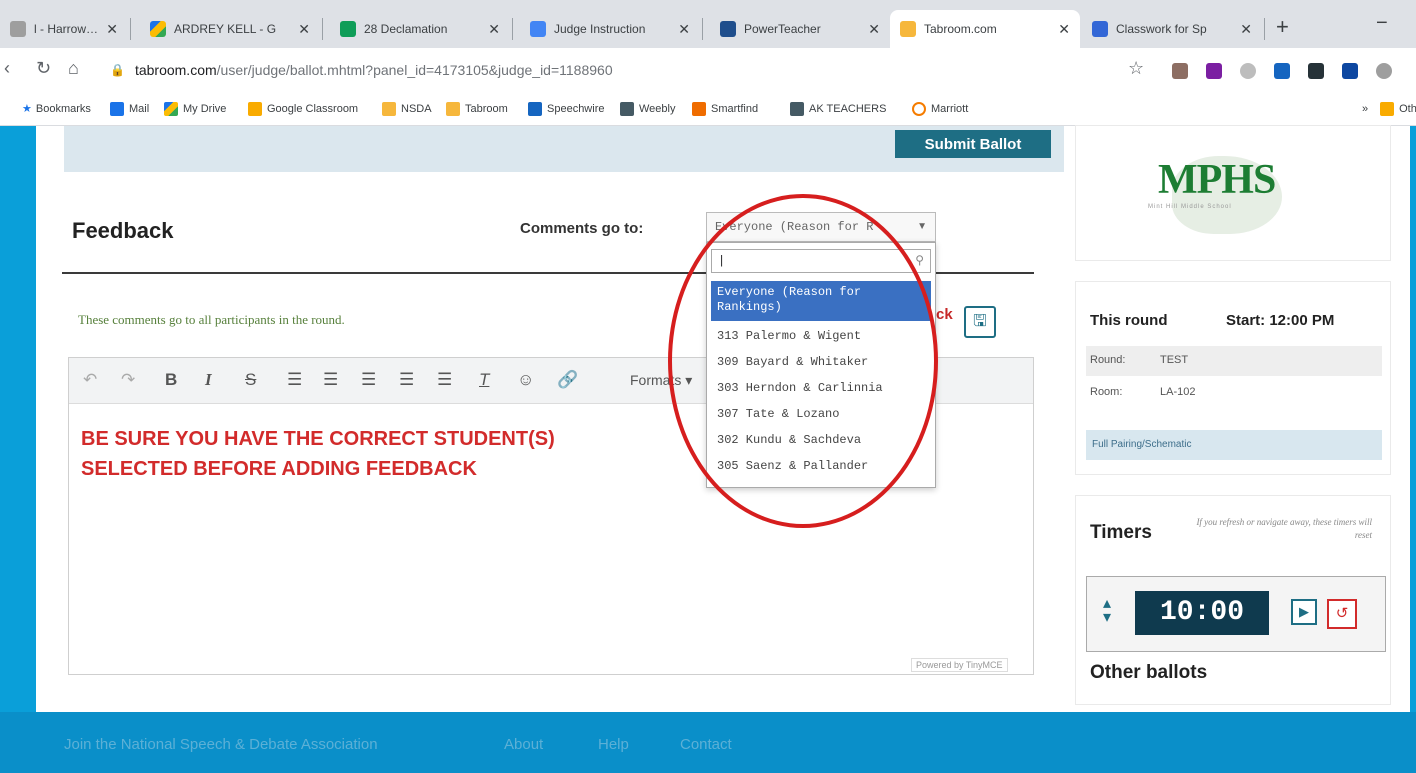 The height and width of the screenshot is (773, 1416). What do you see at coordinates (523, 744) in the screenshot?
I see `footer-link-about: About` at bounding box center [523, 744].